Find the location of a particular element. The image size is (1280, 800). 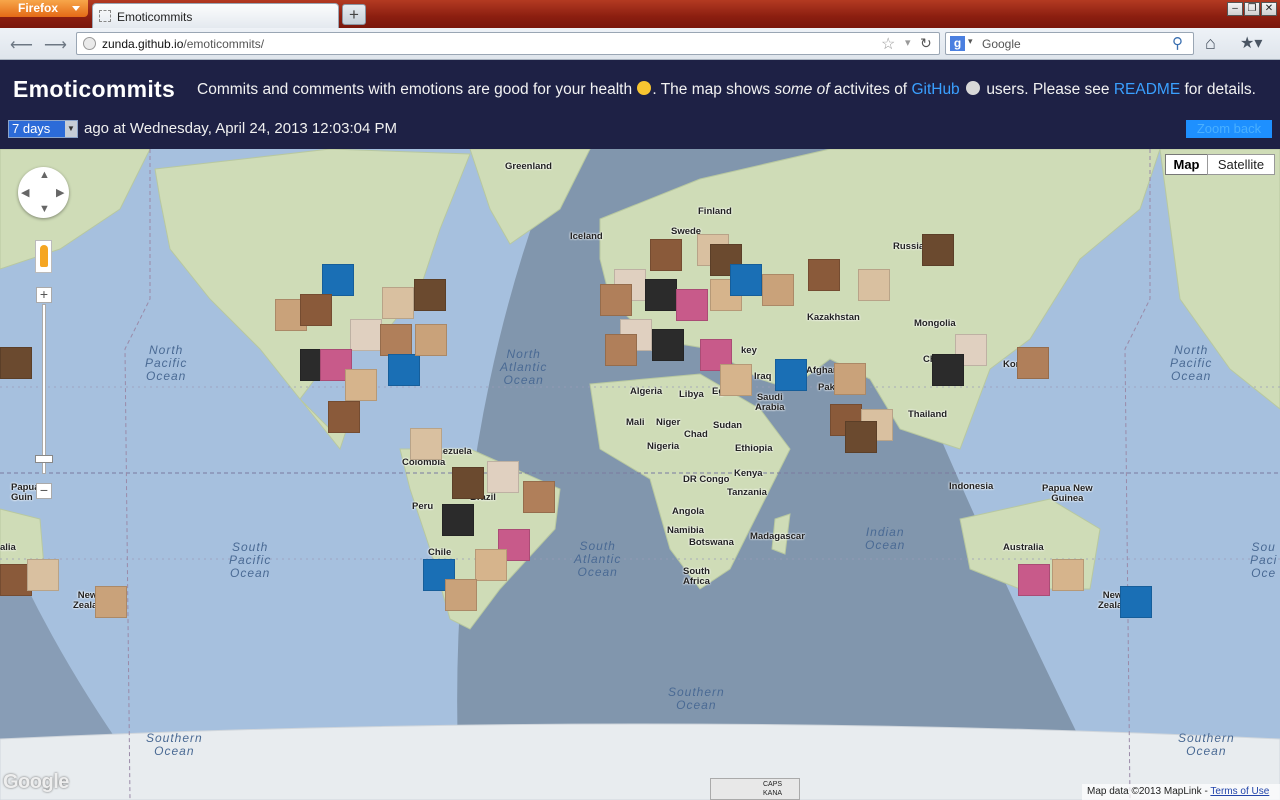

map-type-map-button: Map is located at coordinates (1186, 164).